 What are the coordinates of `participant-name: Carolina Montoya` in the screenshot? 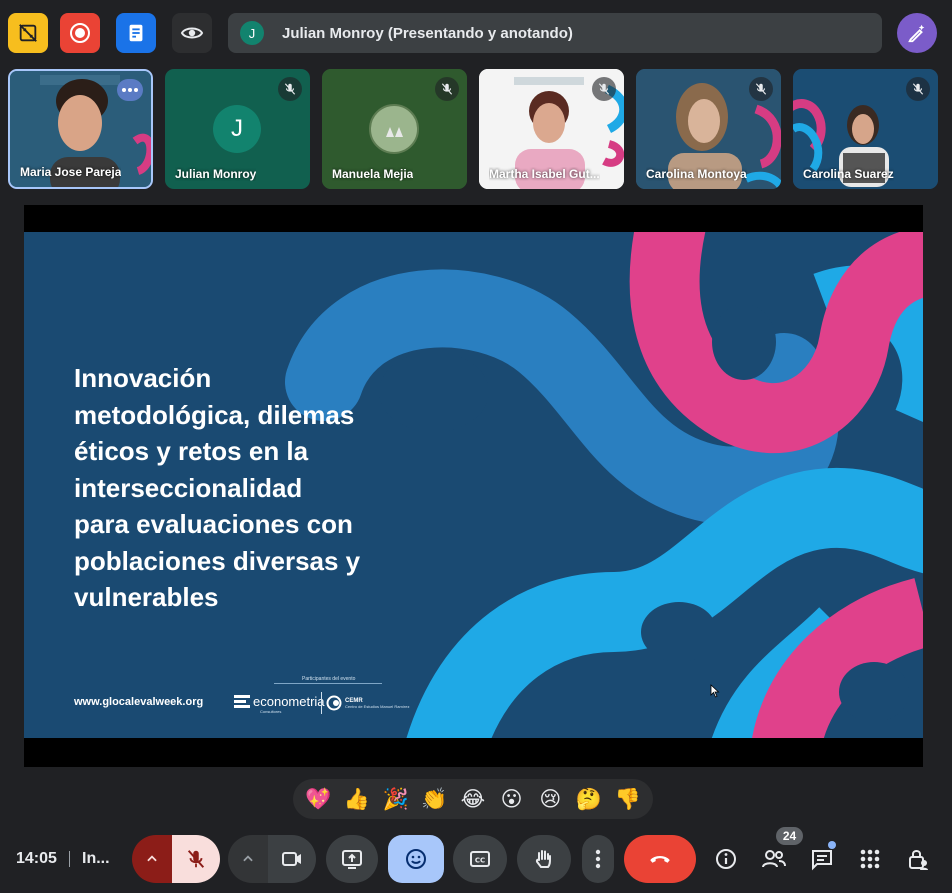 It's located at (696, 174).